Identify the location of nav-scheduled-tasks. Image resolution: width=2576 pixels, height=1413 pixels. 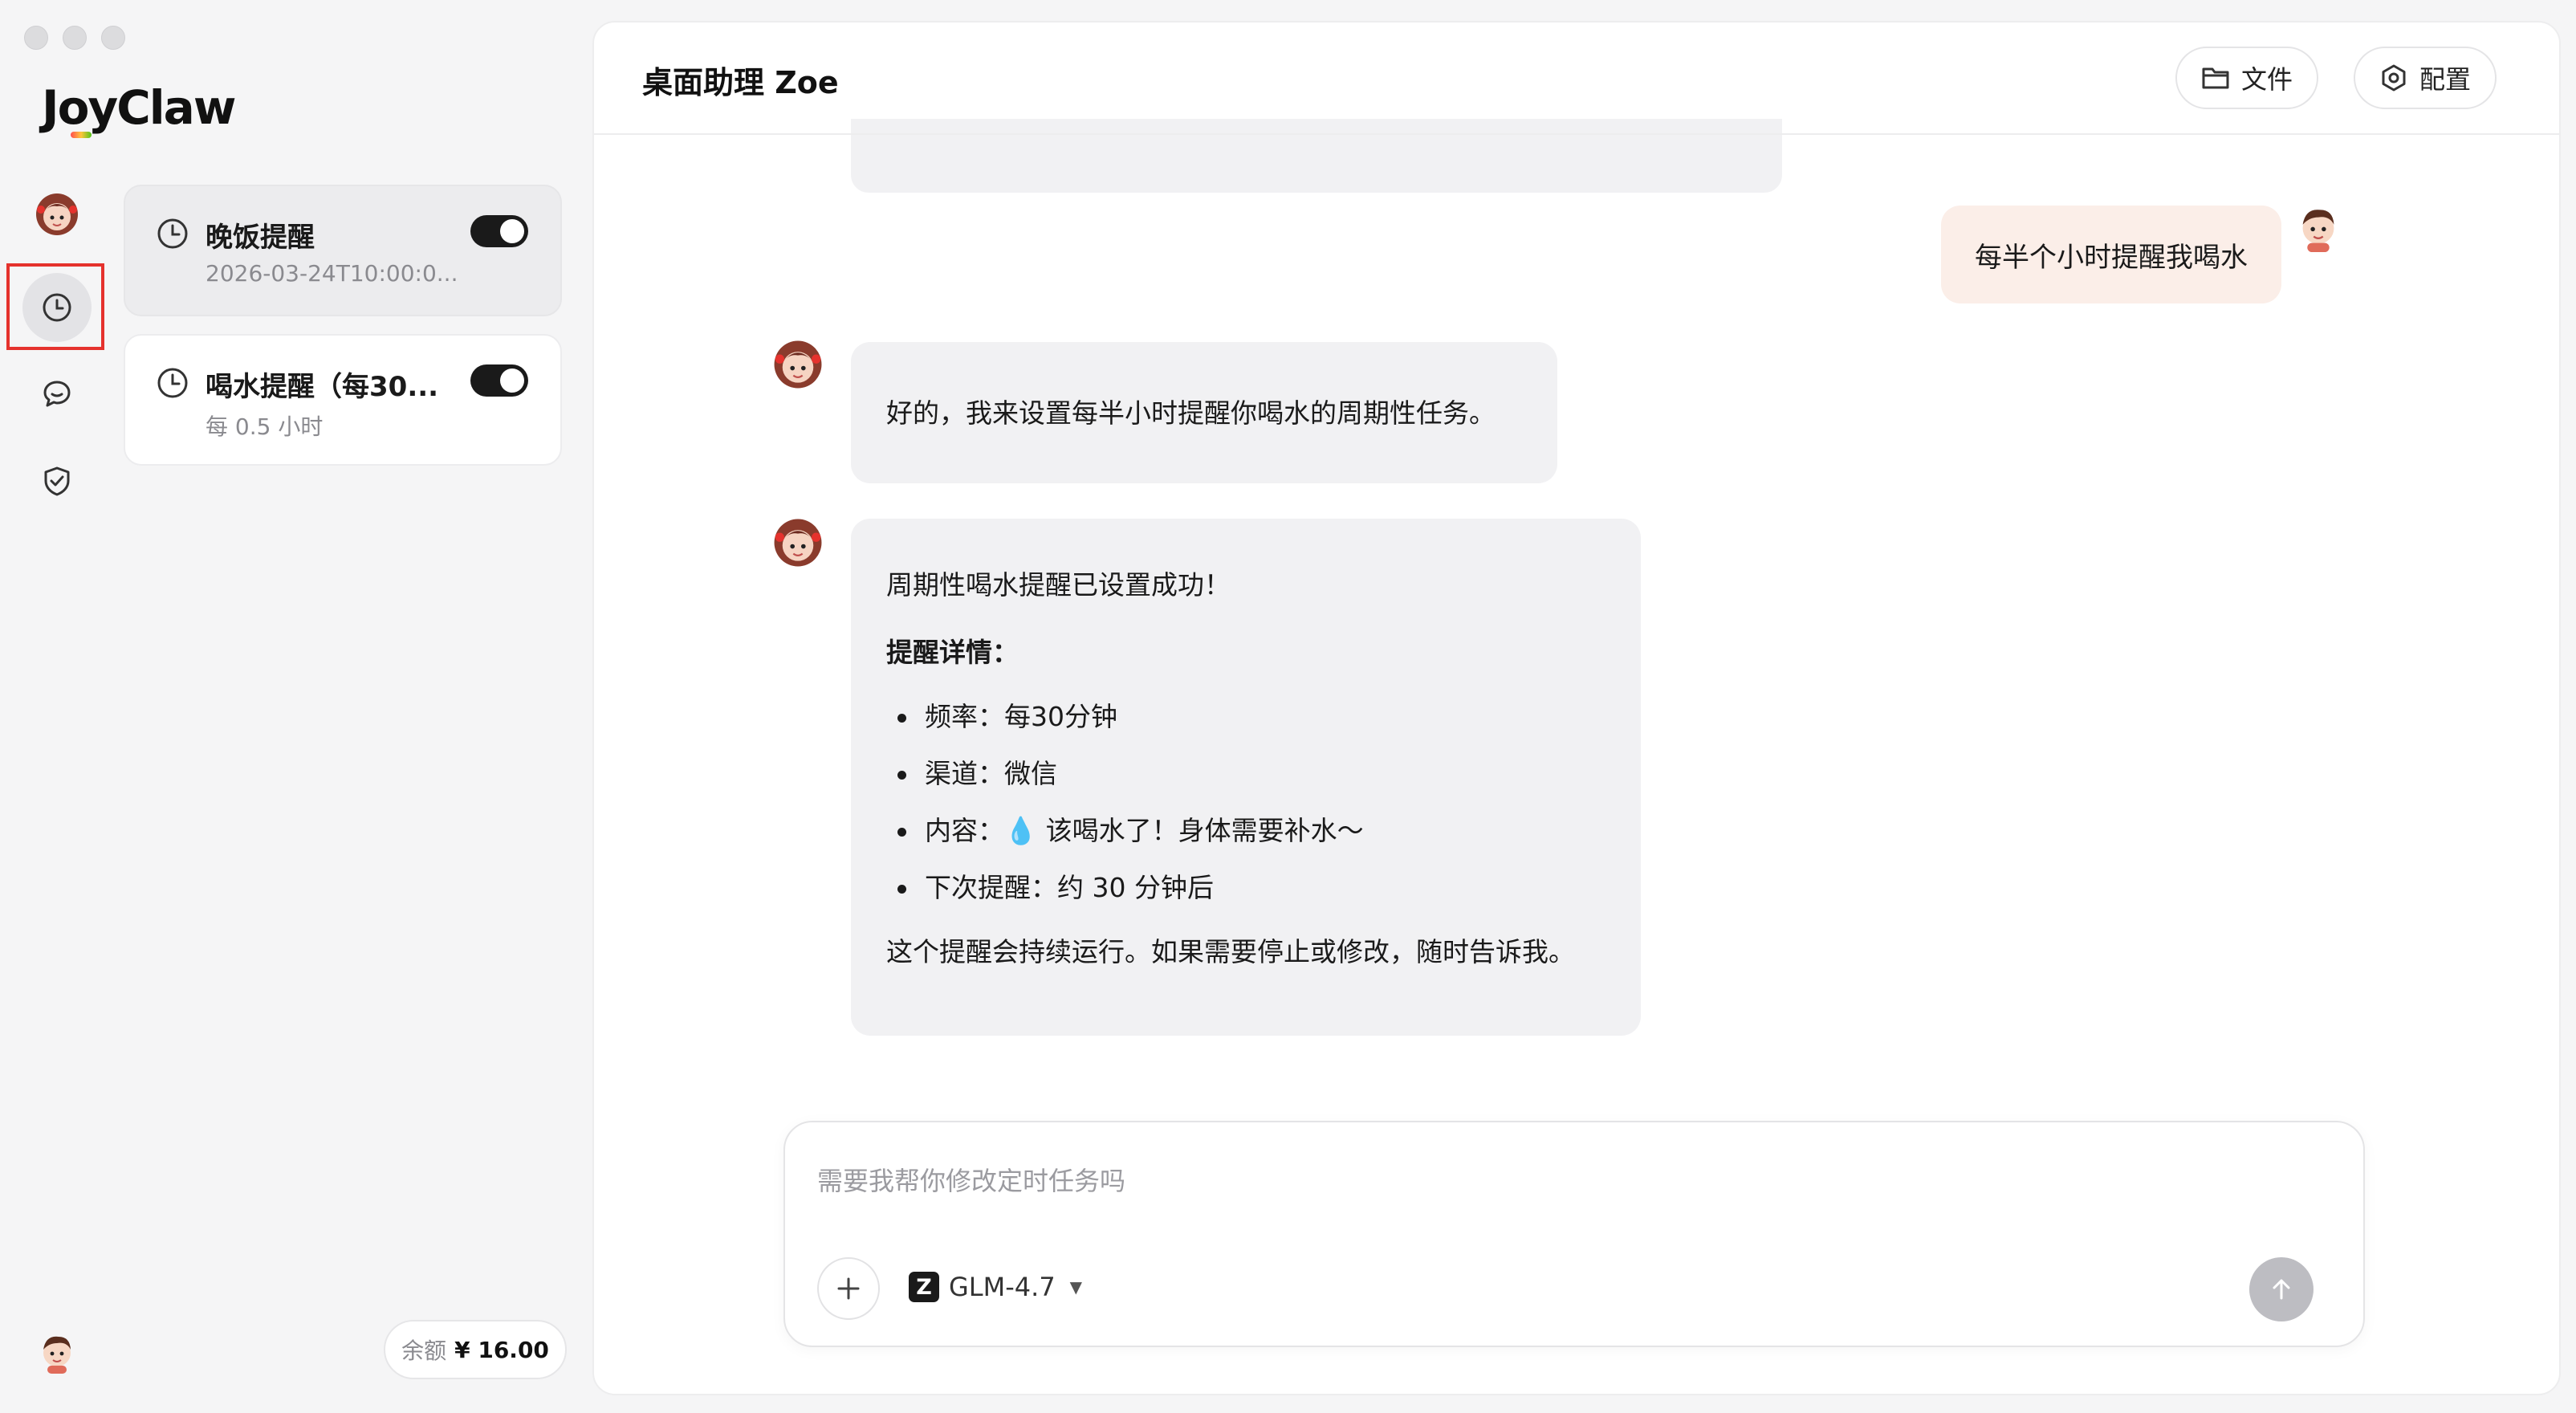
(57, 307).